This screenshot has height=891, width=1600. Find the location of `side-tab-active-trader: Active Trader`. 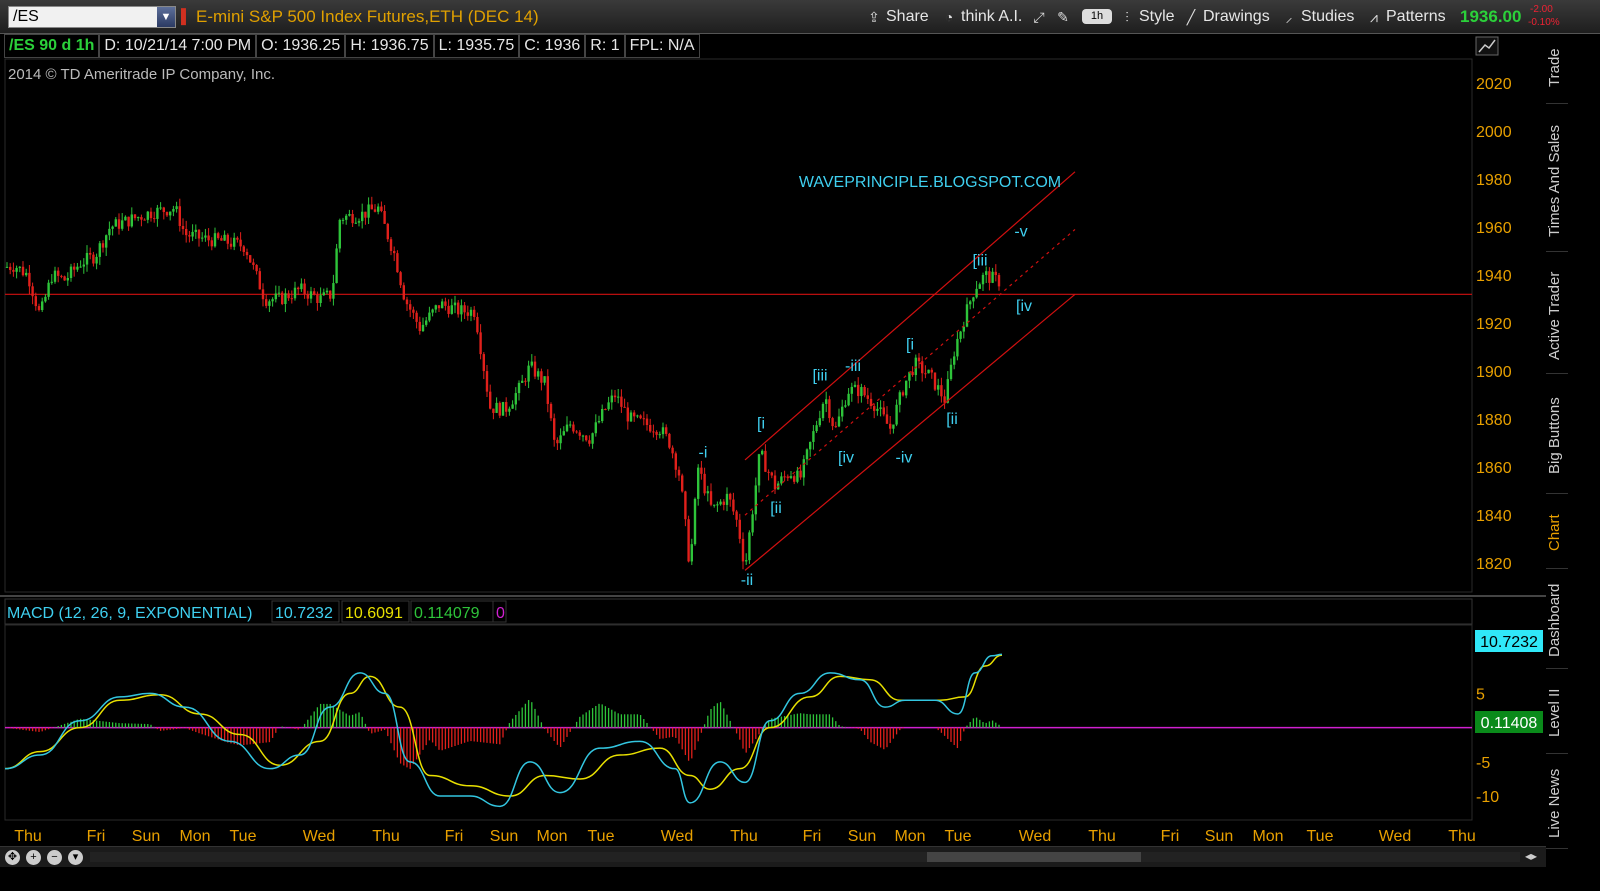

side-tab-active-trader: Active Trader is located at coordinates (1557, 316).